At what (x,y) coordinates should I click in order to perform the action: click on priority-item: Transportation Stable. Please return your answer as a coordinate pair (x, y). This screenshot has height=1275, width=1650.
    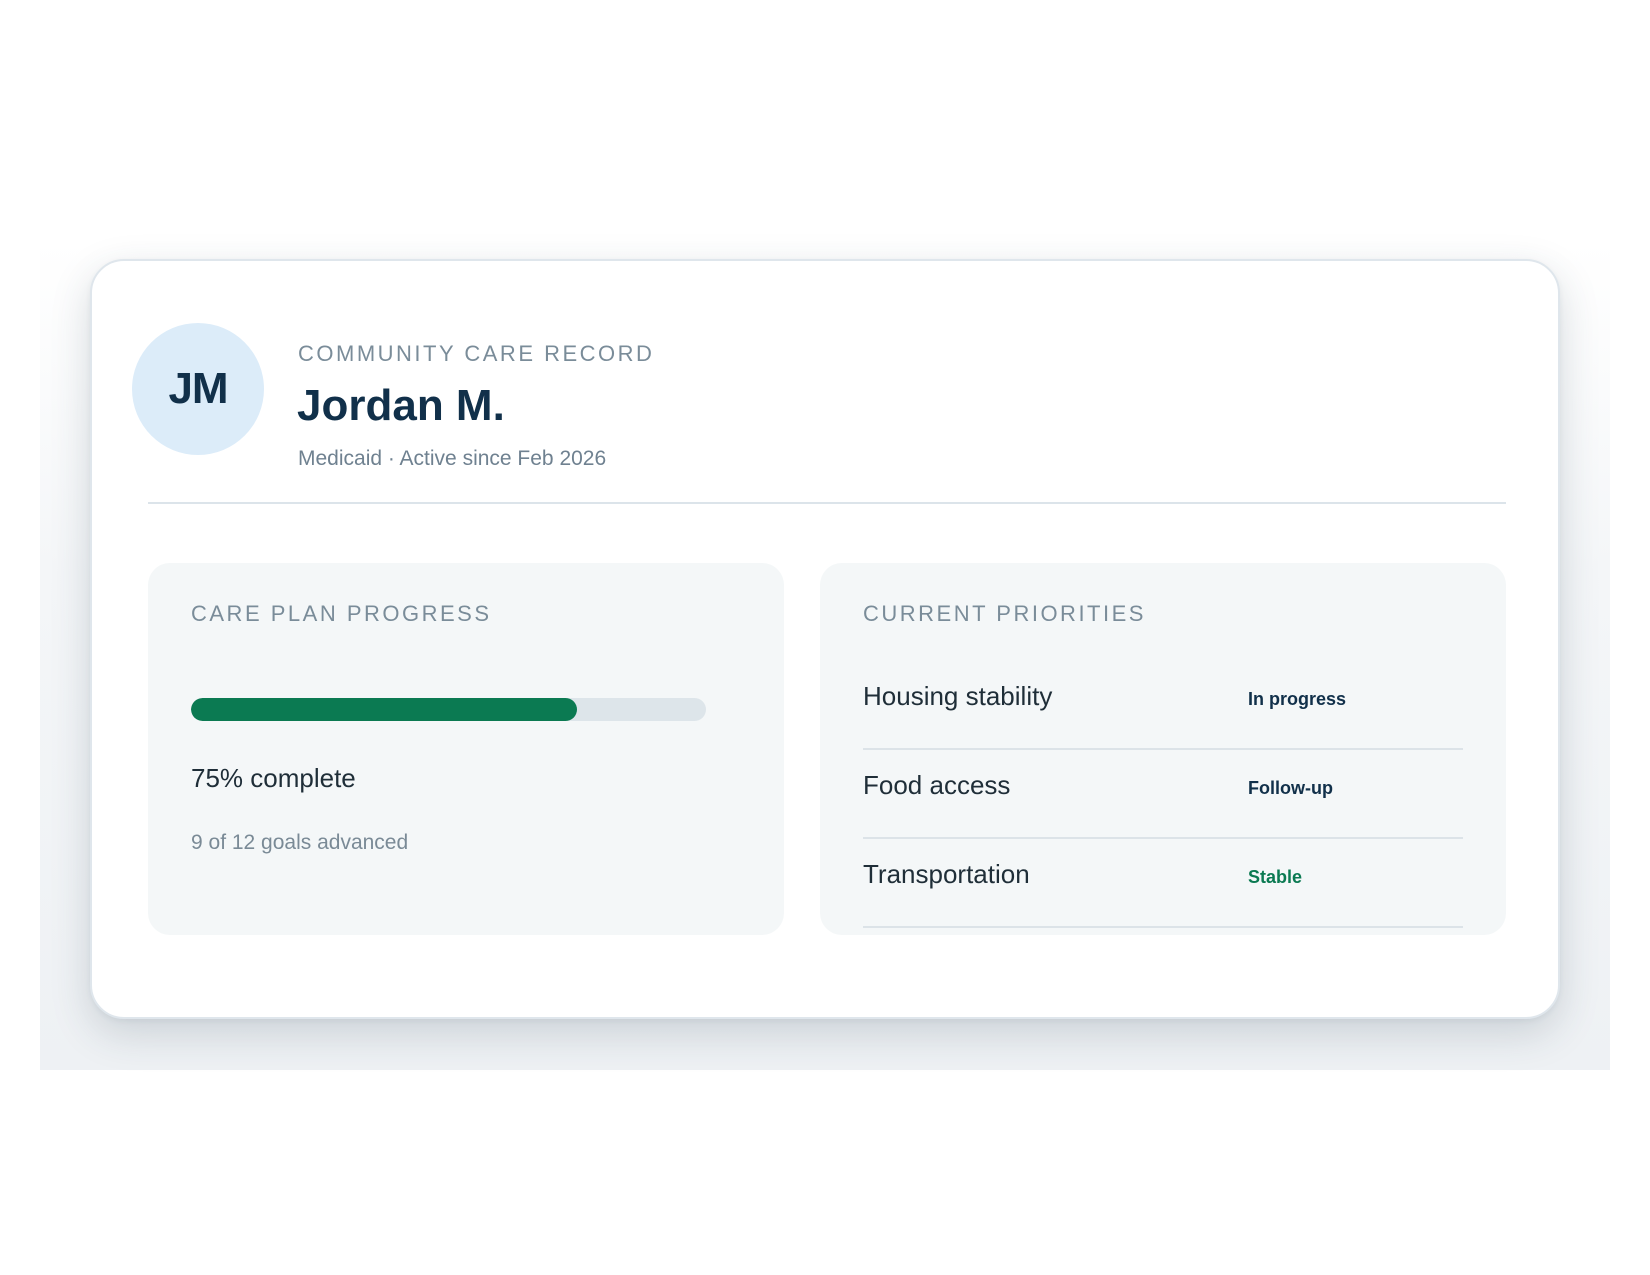
    Looking at the image, I should click on (1163, 883).